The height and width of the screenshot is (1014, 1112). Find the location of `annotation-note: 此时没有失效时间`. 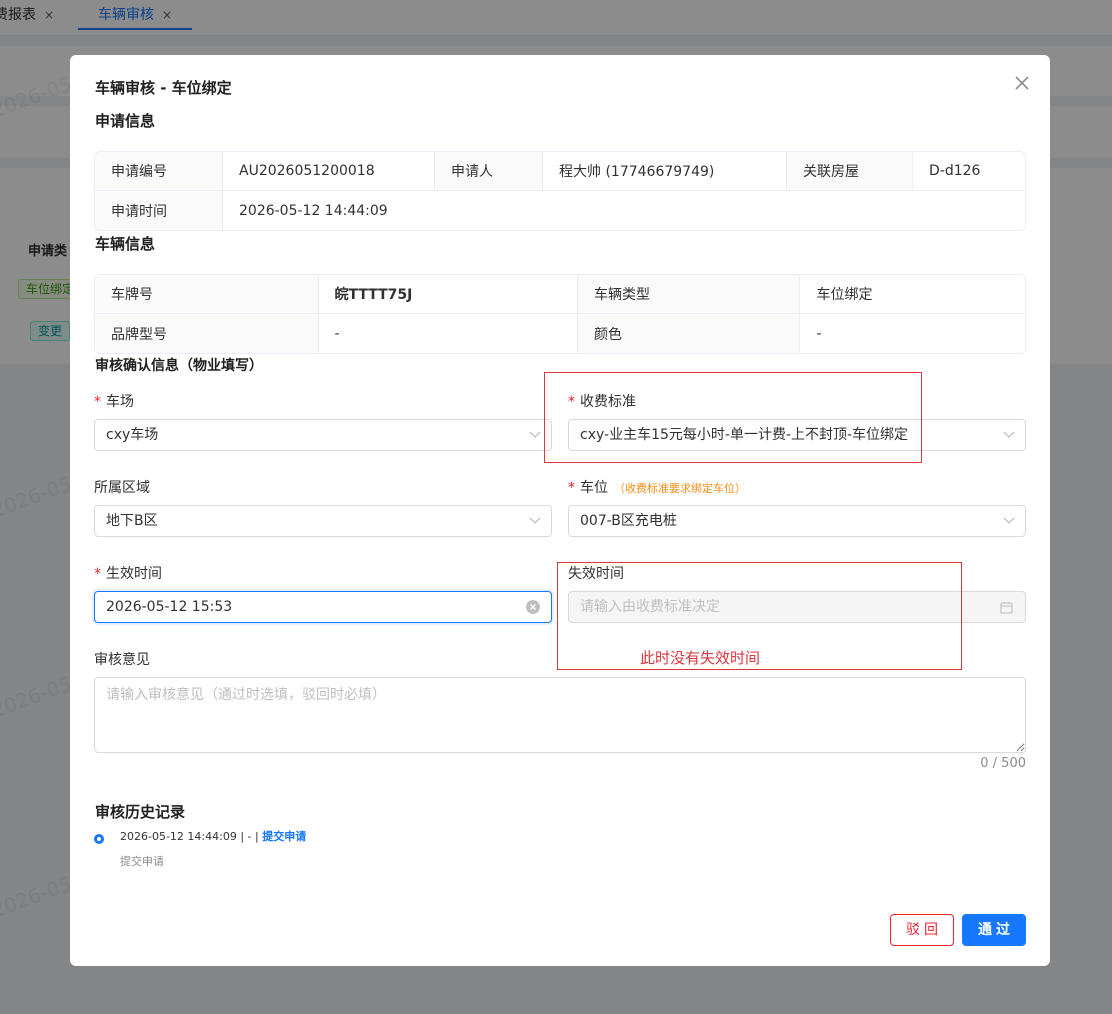

annotation-note: 此时没有失效时间 is located at coordinates (700, 658).